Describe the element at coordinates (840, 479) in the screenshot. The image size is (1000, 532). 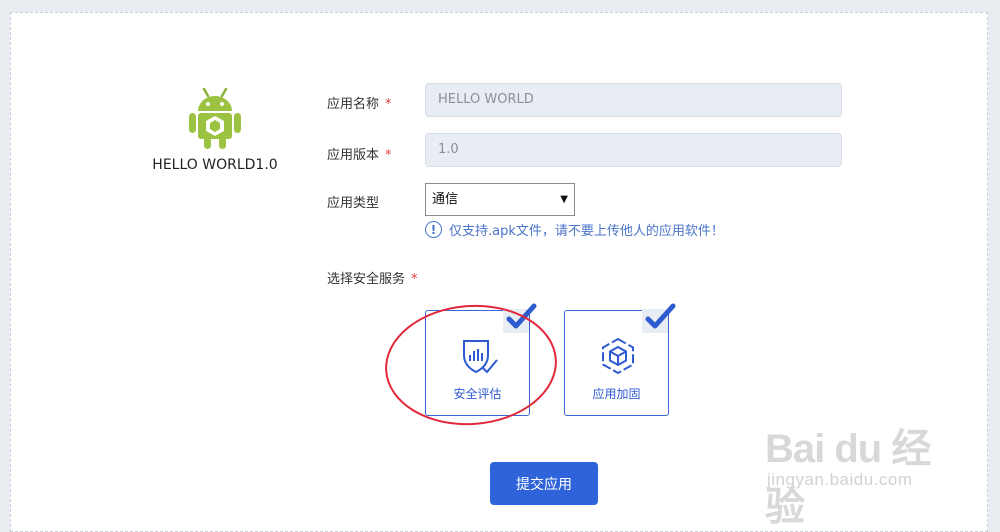
I see `watermark-url: jingyan.baidu.com` at that location.